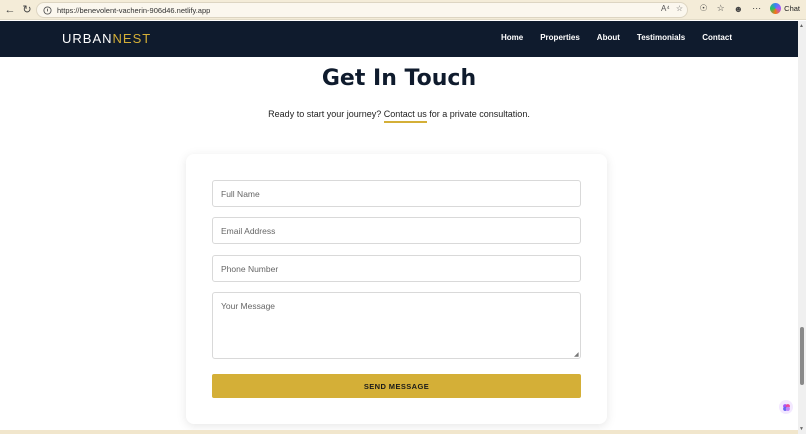 Image resolution: width=806 pixels, height=434 pixels. Describe the element at coordinates (802, 227) in the screenshot. I see `page-scrollbar: ▲ ▼` at that location.